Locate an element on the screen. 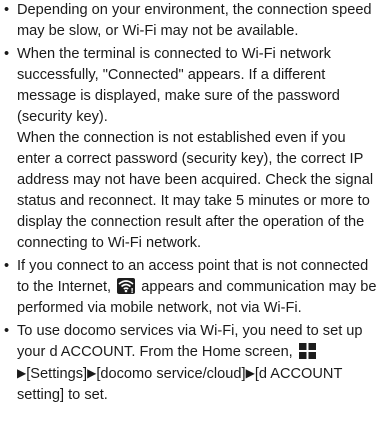  wifi-no-internet-icon: ! is located at coordinates (126, 286).